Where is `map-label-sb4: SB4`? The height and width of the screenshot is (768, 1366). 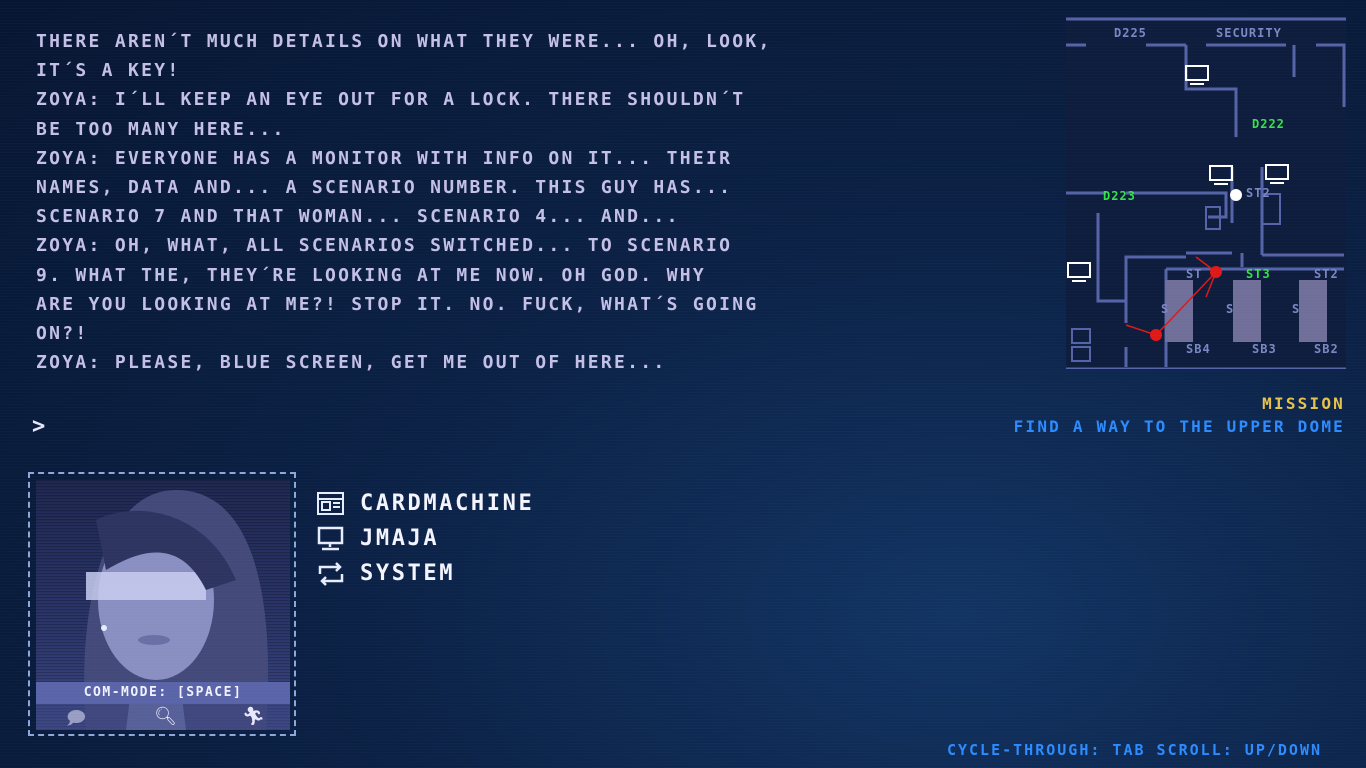 map-label-sb4: SB4 is located at coordinates (1198, 349).